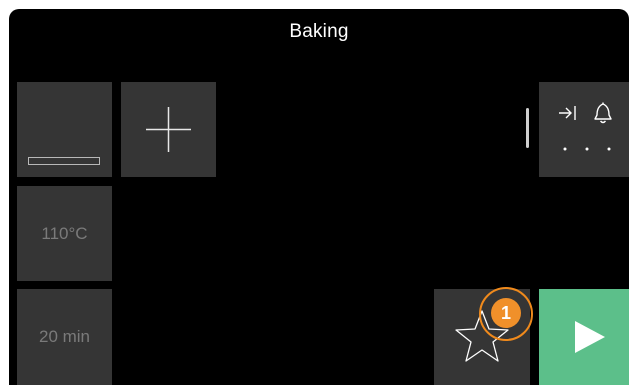 This screenshot has width=637, height=385. What do you see at coordinates (603, 113) in the screenshot?
I see `bell-icon` at bounding box center [603, 113].